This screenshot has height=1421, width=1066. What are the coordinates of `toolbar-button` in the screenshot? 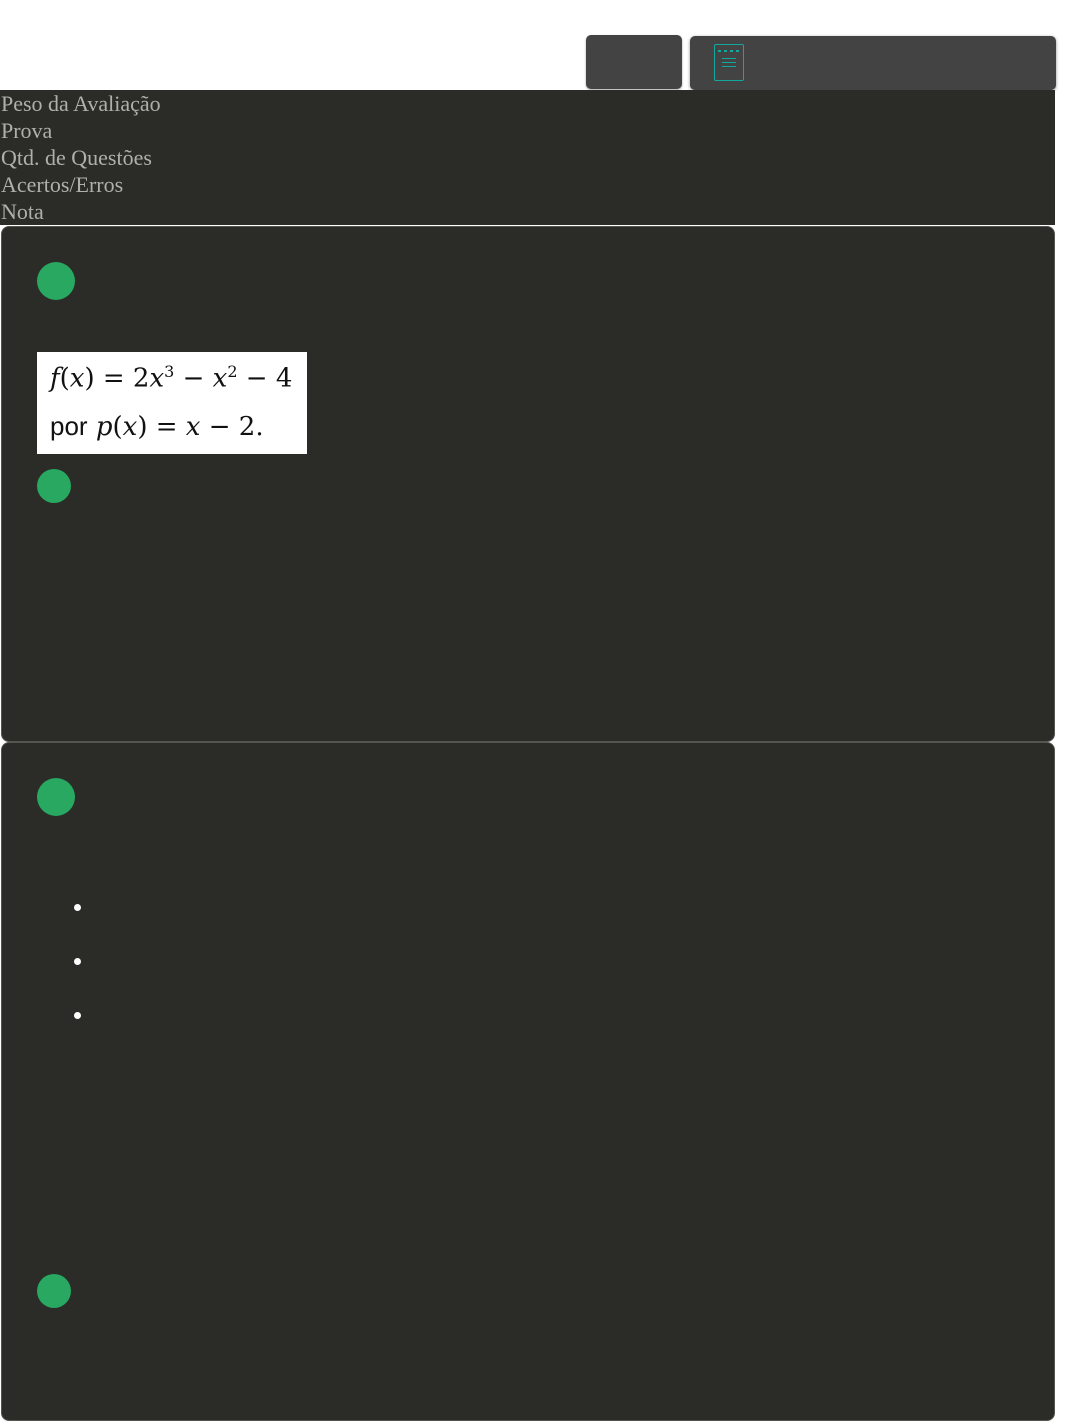 It's located at (634, 62).